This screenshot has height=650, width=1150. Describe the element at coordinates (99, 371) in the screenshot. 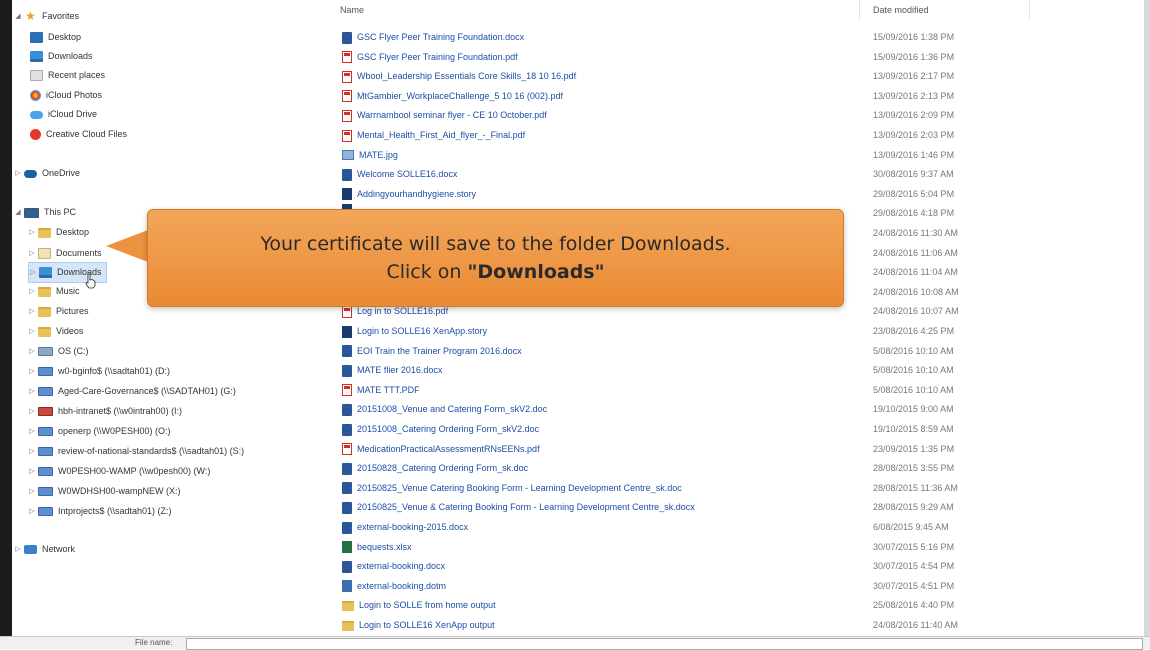

I see `nav-pc-drive-d: ▷ w0-bginfo$ (\\sadtah01) (D:)` at that location.